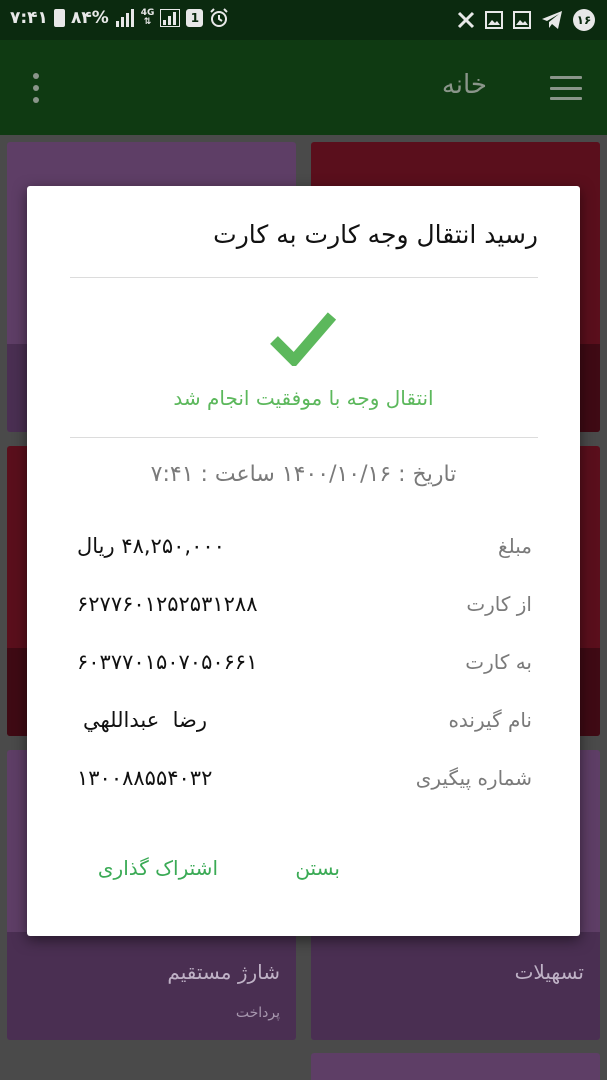 Image resolution: width=607 pixels, height=1080 pixels. What do you see at coordinates (303, 20) in the screenshot?
I see `status-bar: ۷:۴۱ ۸۴% 4G ⇅ 1 ۱۶` at bounding box center [303, 20].